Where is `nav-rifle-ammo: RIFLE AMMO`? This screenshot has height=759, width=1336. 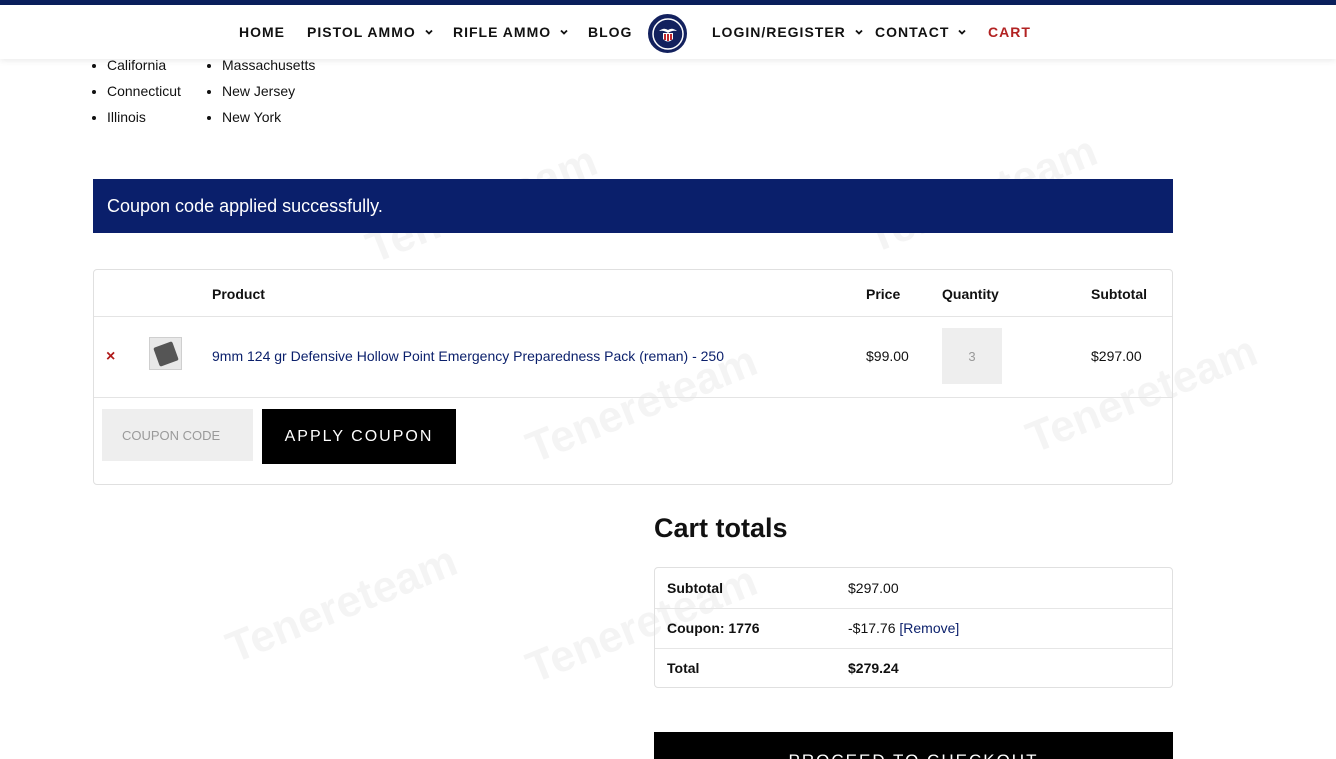
nav-rifle-ammo: RIFLE AMMO is located at coordinates (511, 32).